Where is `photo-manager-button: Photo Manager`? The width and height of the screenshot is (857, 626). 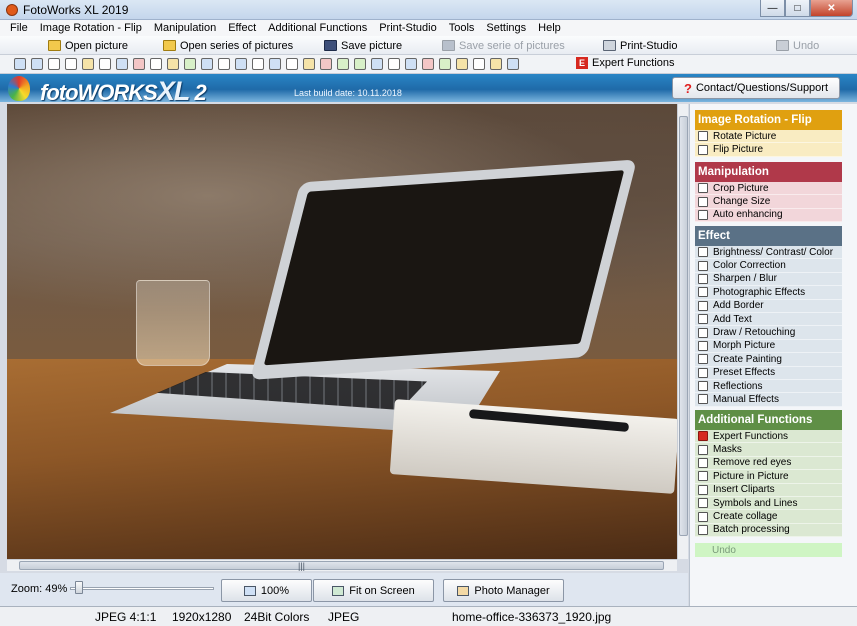
photo-manager-button: Photo Manager is located at coordinates (503, 590).